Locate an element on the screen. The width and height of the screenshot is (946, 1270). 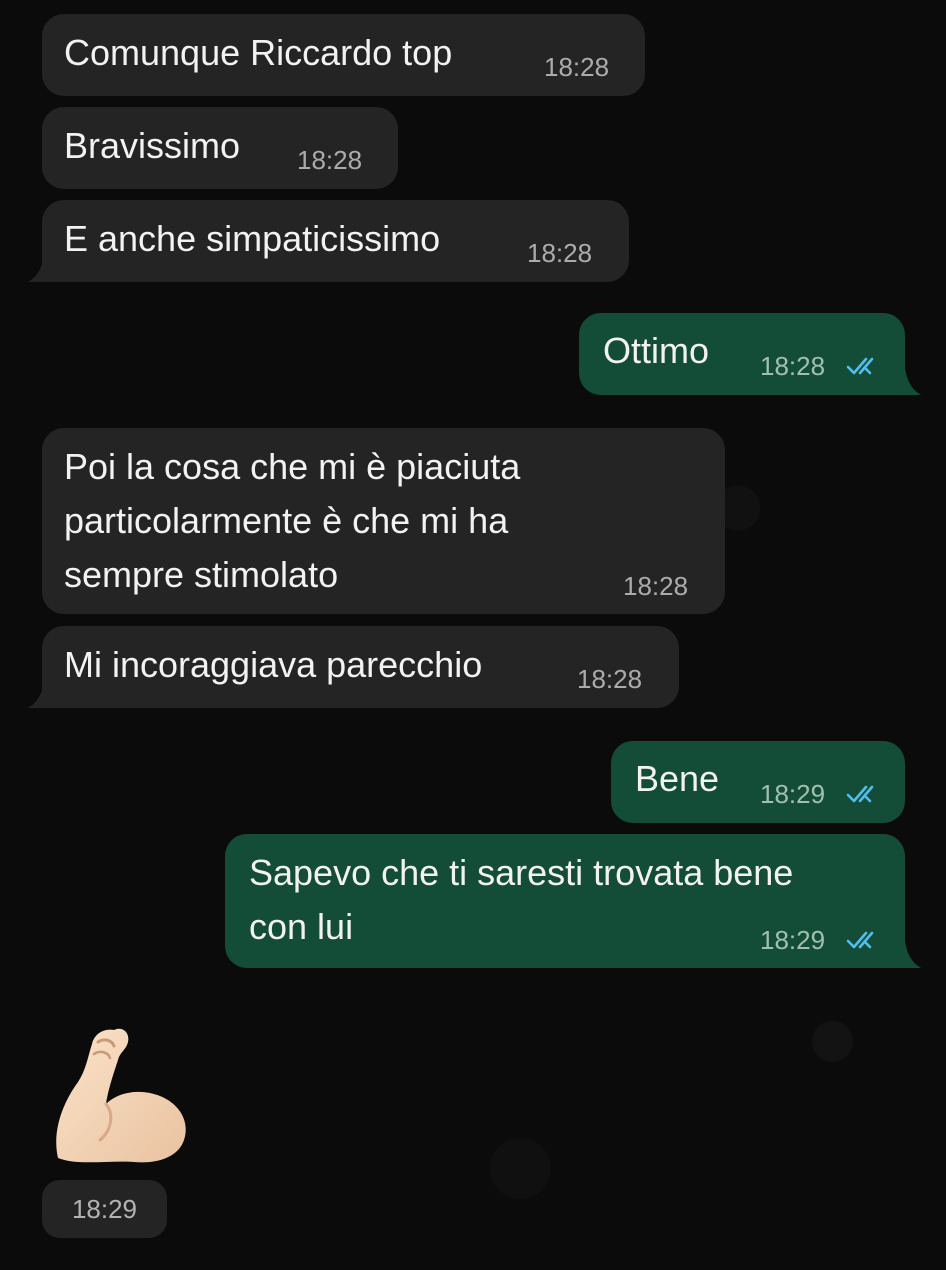
message-text: Mi incoraggiava parecchio is located at coordinates (273, 664).